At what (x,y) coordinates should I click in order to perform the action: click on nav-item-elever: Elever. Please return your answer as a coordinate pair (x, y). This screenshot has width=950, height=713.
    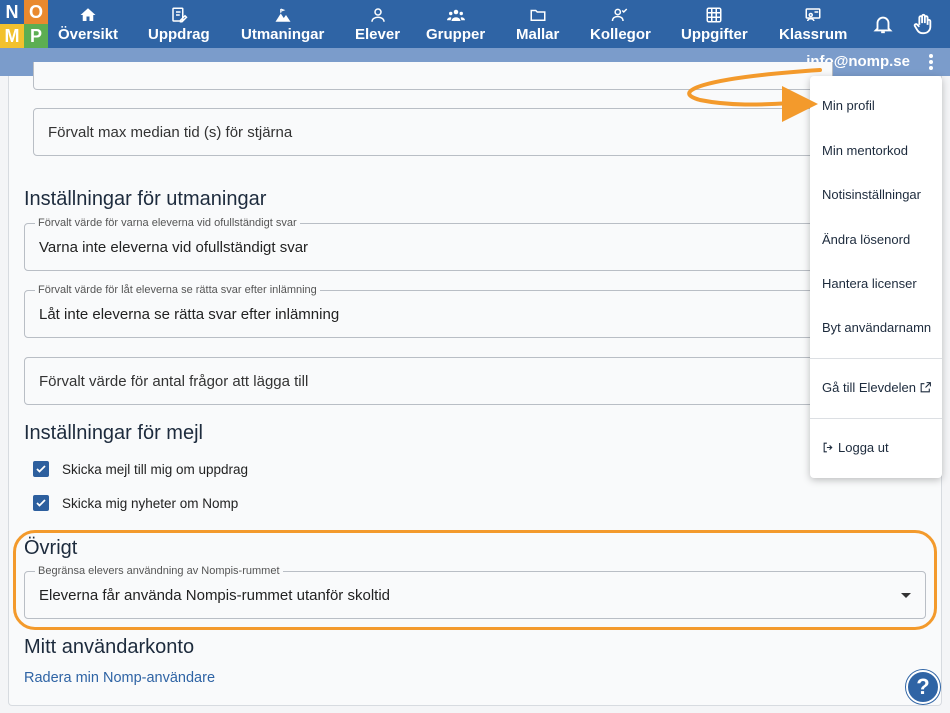
    Looking at the image, I should click on (377, 24).